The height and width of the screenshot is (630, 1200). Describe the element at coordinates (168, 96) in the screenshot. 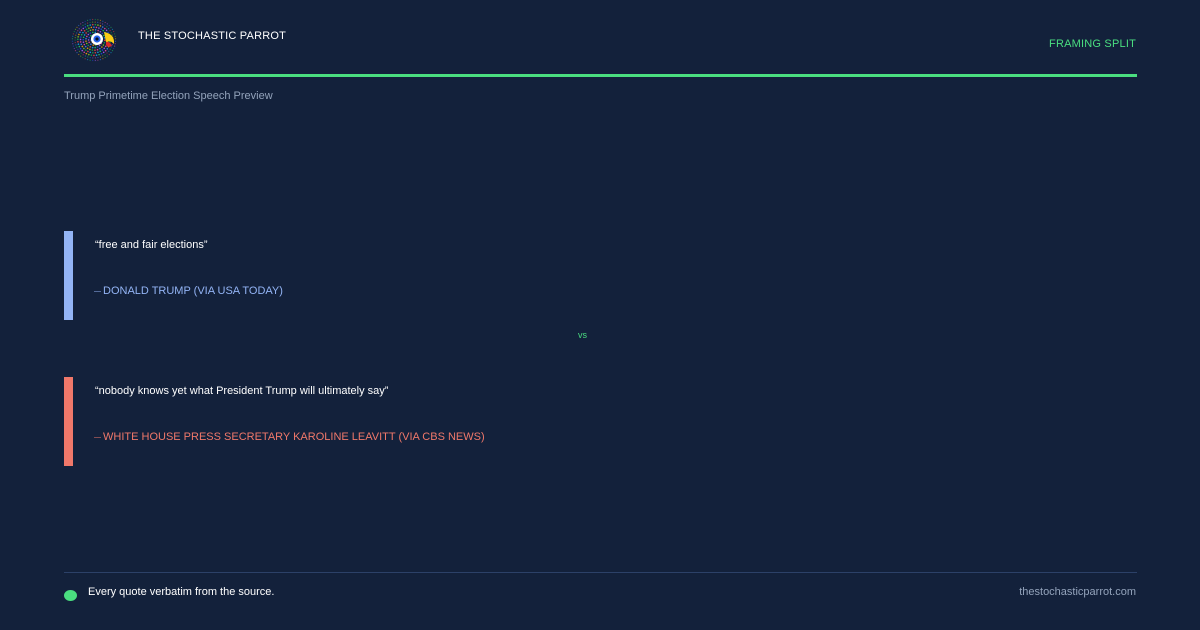

I see `story-title: Trump Primetime Election Speech Preview` at that location.